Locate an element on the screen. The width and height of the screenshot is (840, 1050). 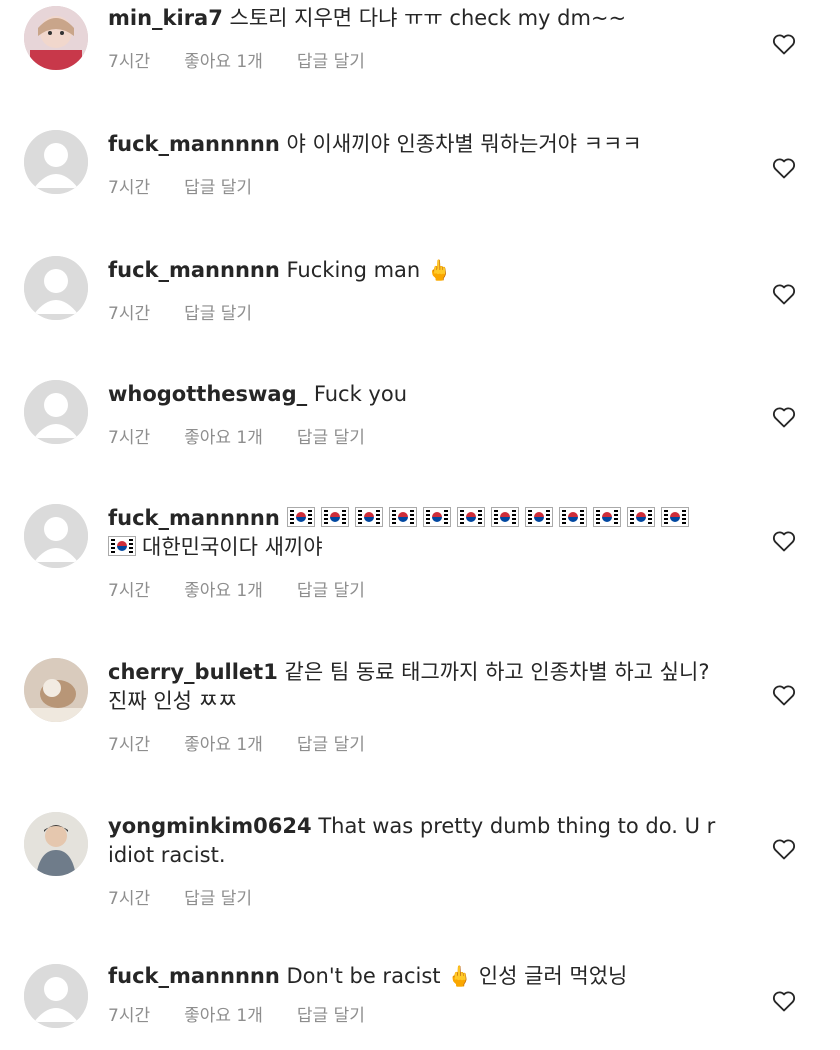
comment-body: 스토리 지우면 다냐 ㅠㅠ check my dm~~ is located at coordinates (428, 18).